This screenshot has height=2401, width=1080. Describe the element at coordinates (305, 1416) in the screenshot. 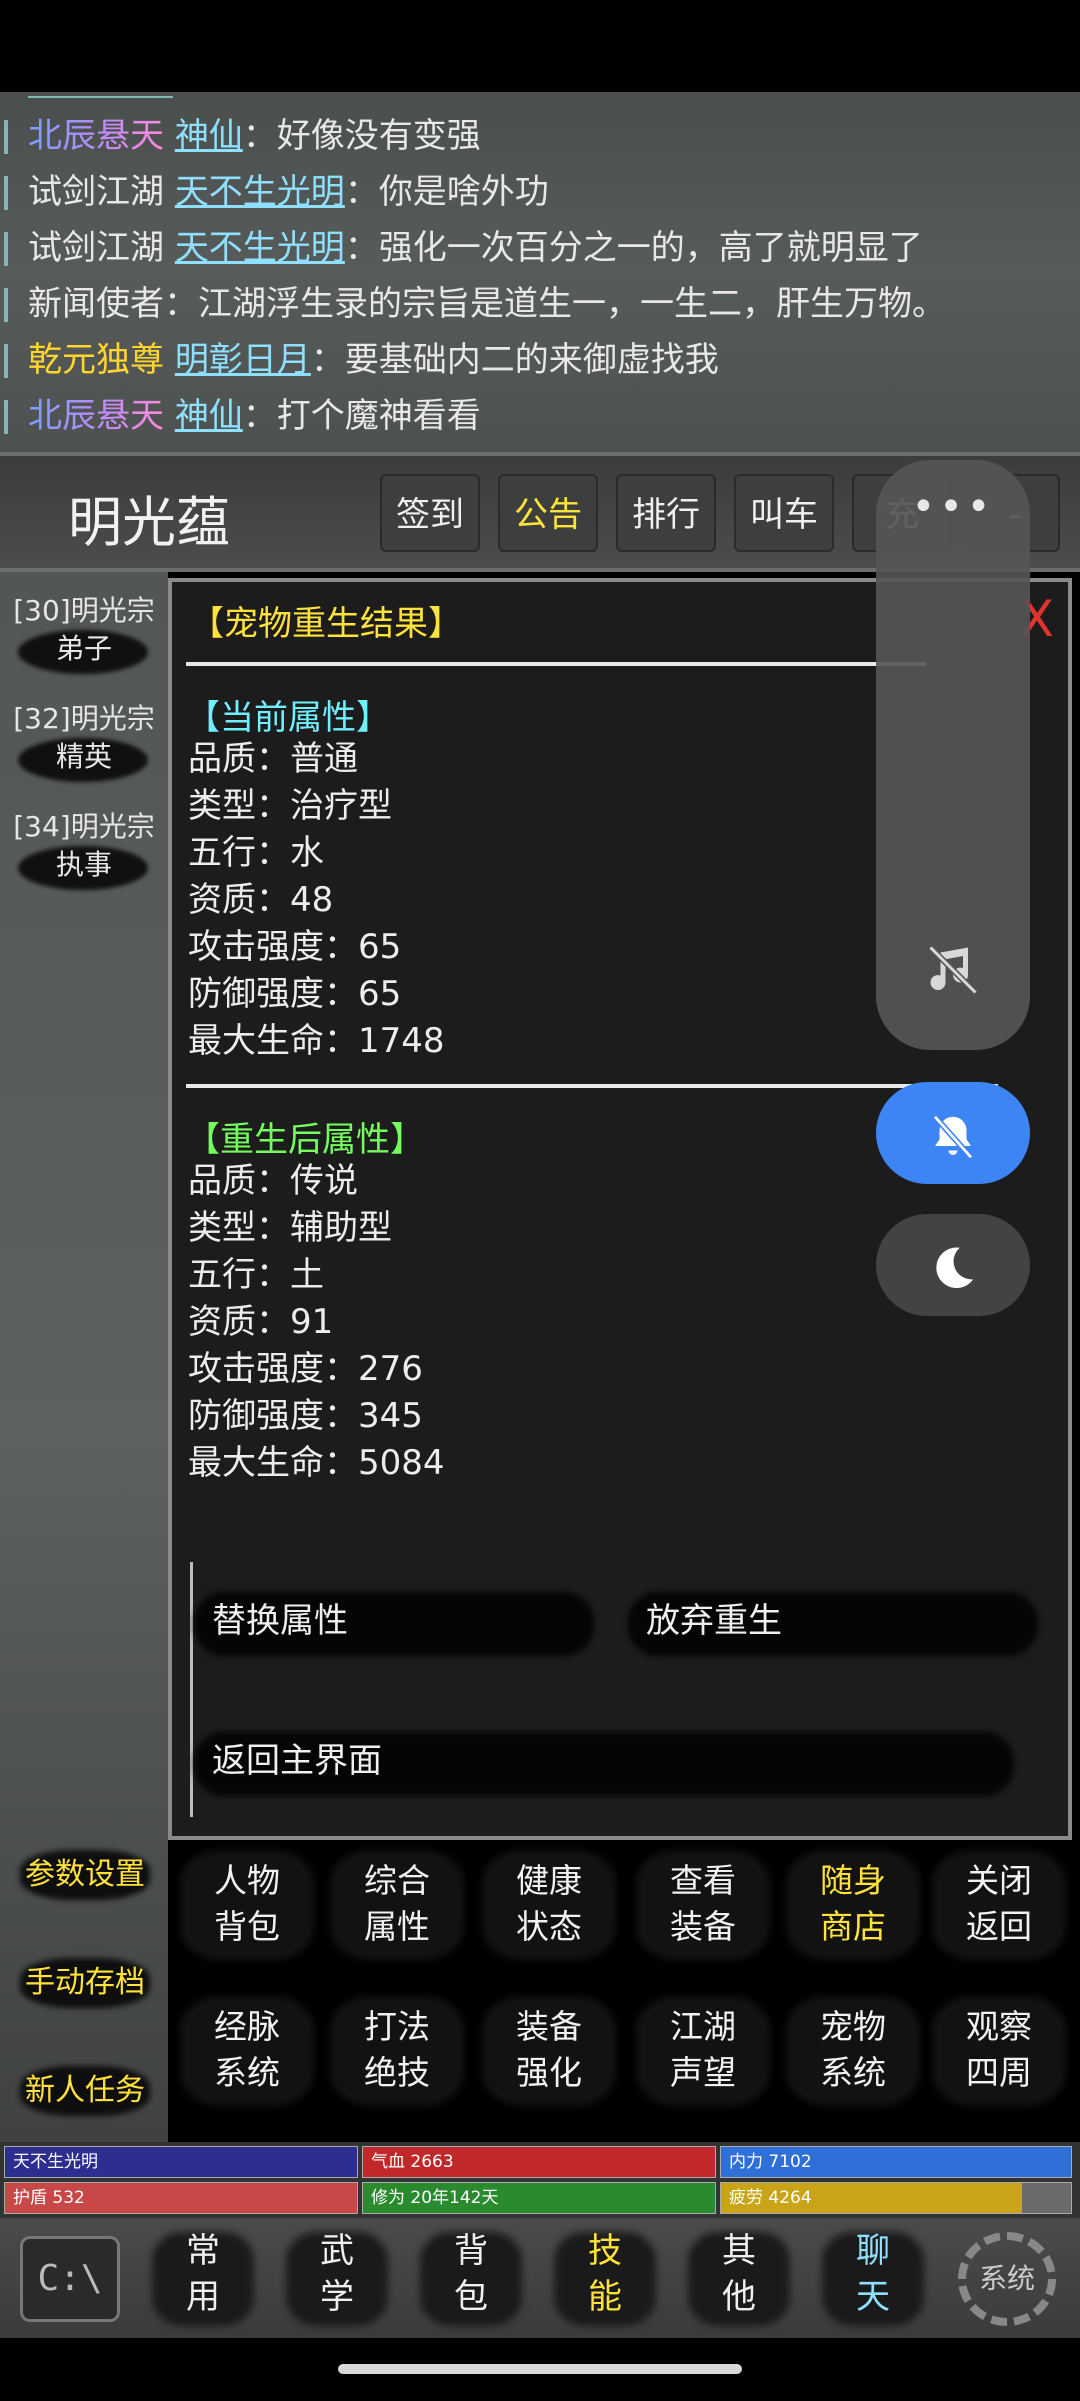

I see `attr-defense: 防御强度：345` at that location.